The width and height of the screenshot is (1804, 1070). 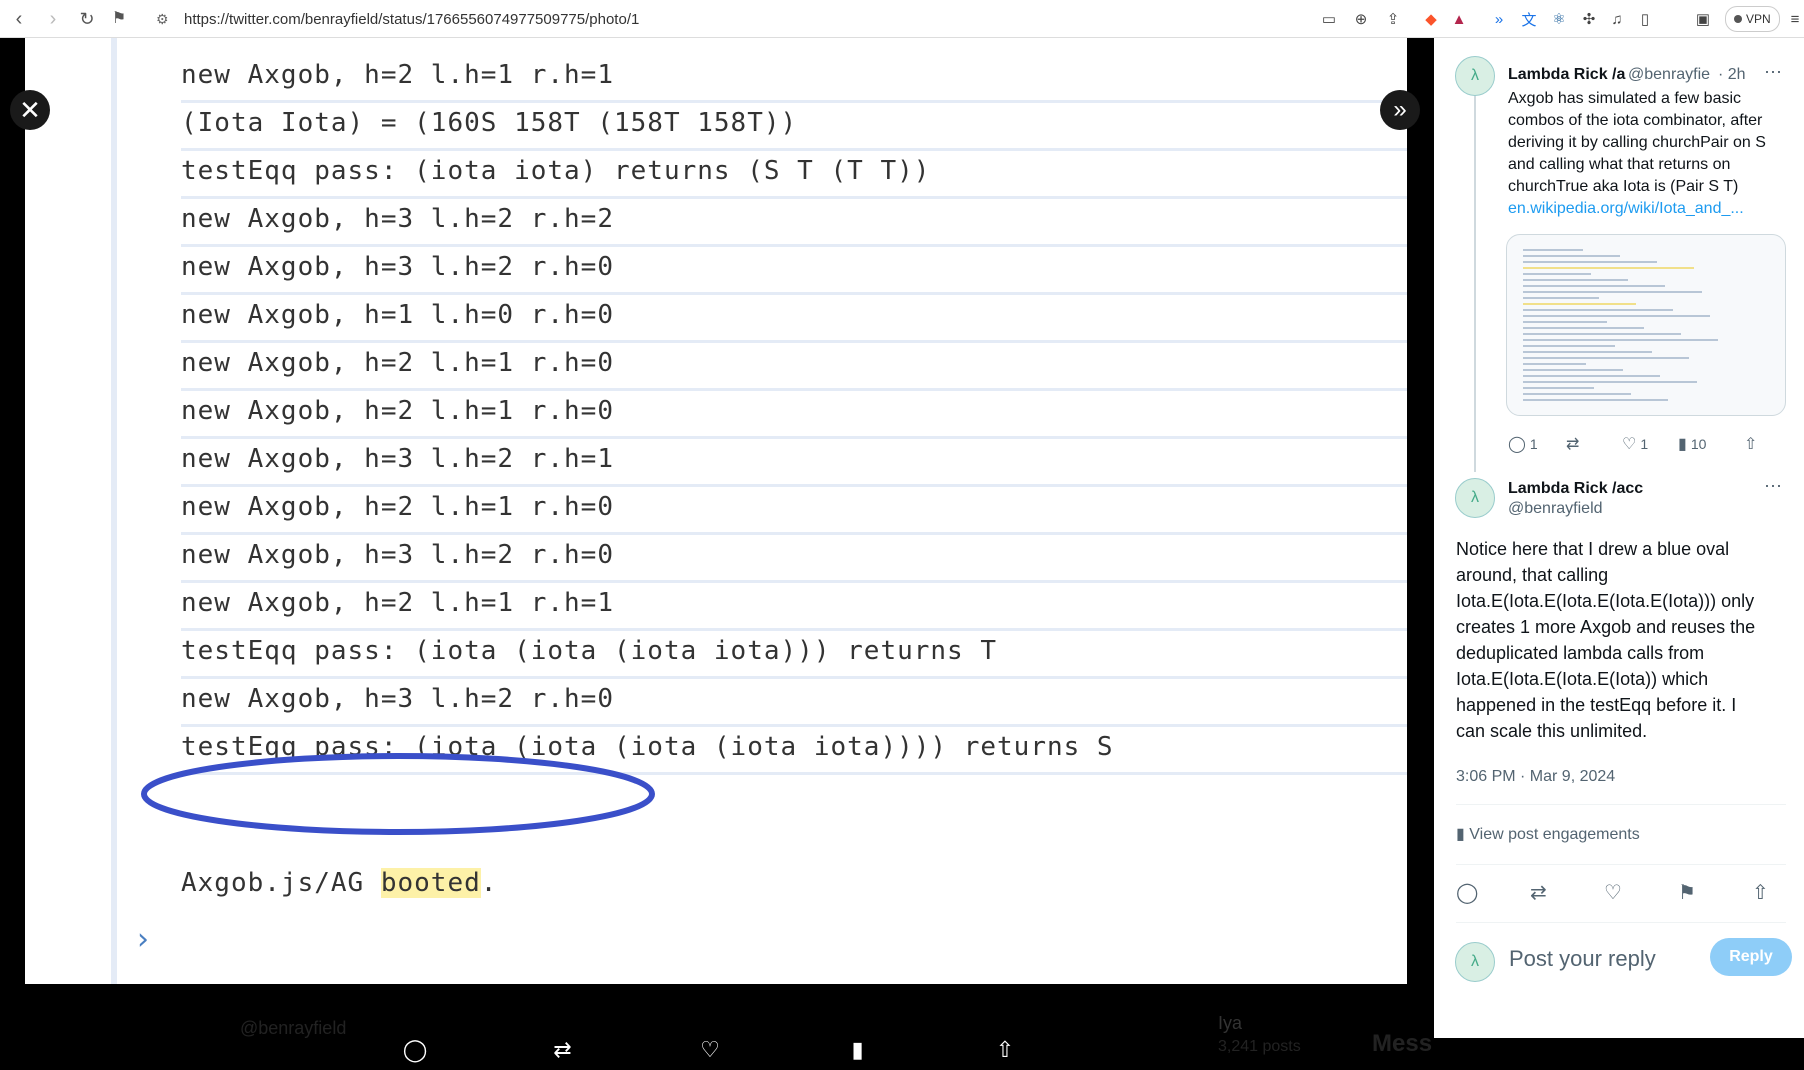 I want to click on views-icon: ▮, so click(x=858, y=1050).